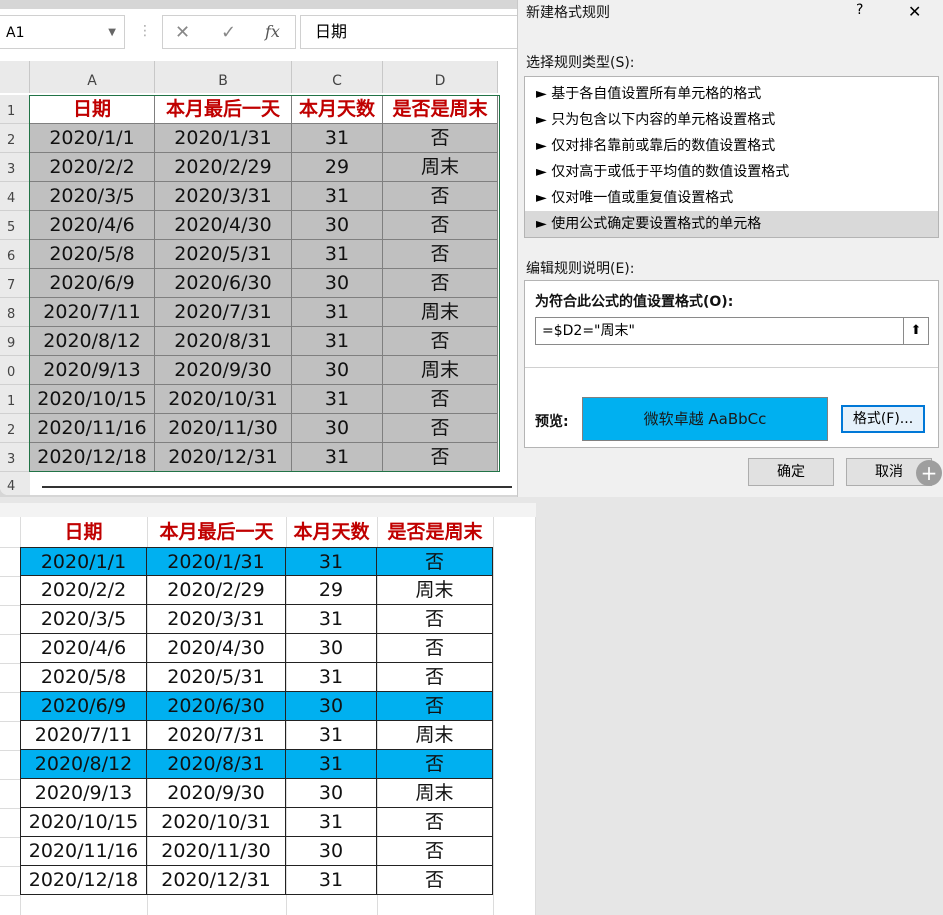  Describe the element at coordinates (15, 225) in the screenshot. I see `row-header: 5` at that location.